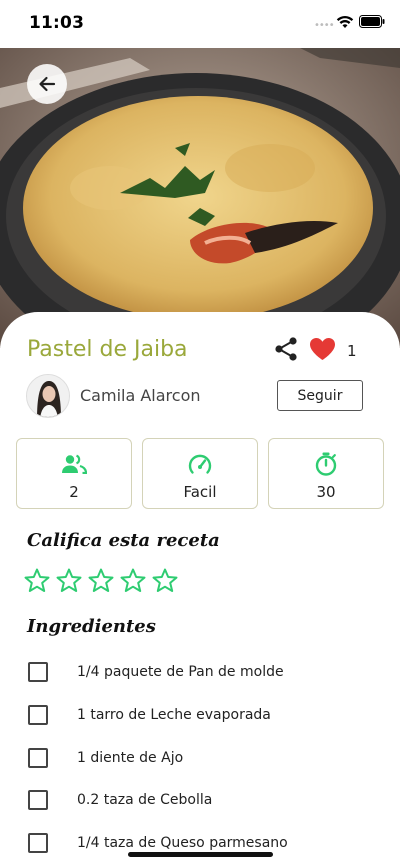 This screenshot has height=866, width=400. Describe the element at coordinates (326, 492) in the screenshot. I see `time-value: 30` at that location.